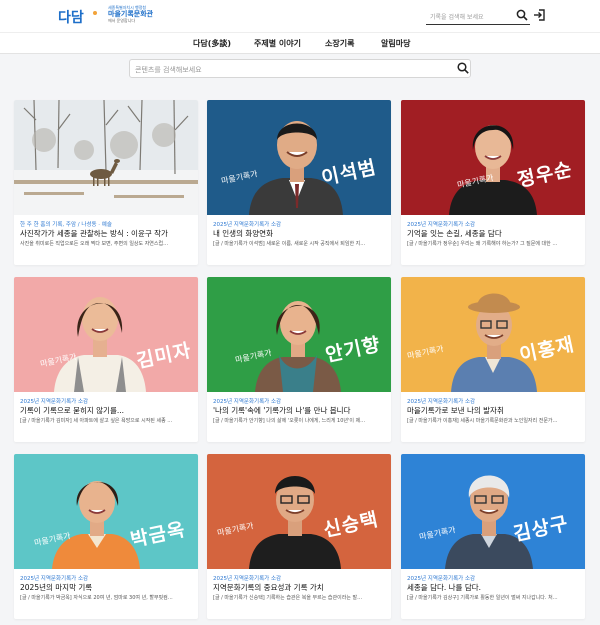  I want to click on card-thumbnail-portrait: 마을기록가 김미자, so click(106, 334).